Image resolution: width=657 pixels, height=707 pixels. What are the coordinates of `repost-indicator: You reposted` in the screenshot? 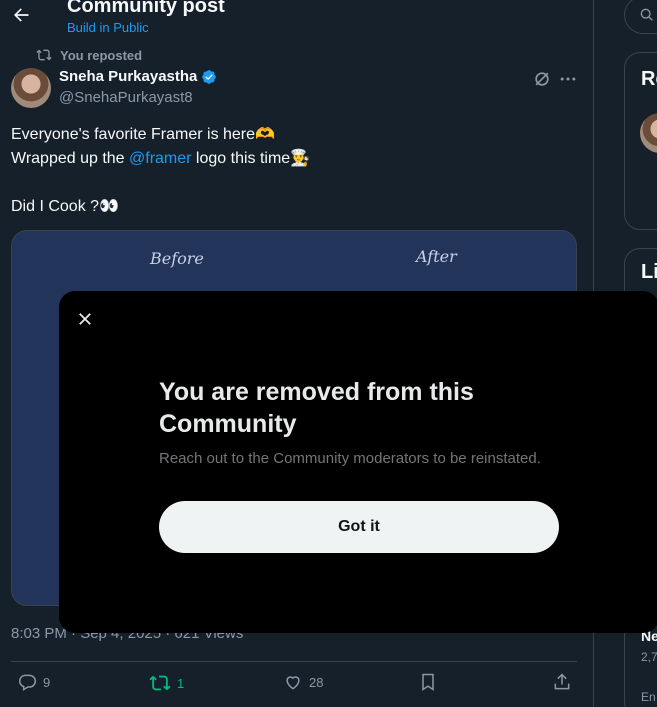 It's located at (89, 55).